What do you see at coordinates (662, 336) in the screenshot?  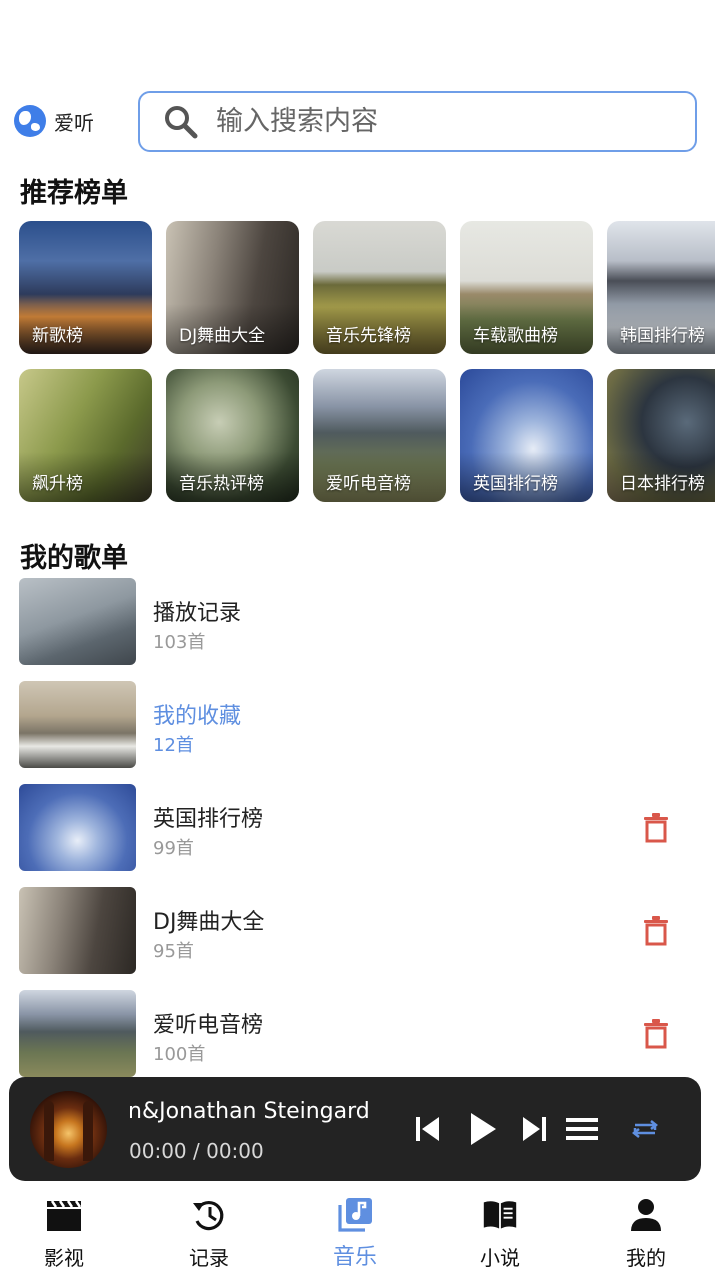 I see `chart-tile-label: 韩国排行榜` at bounding box center [662, 336].